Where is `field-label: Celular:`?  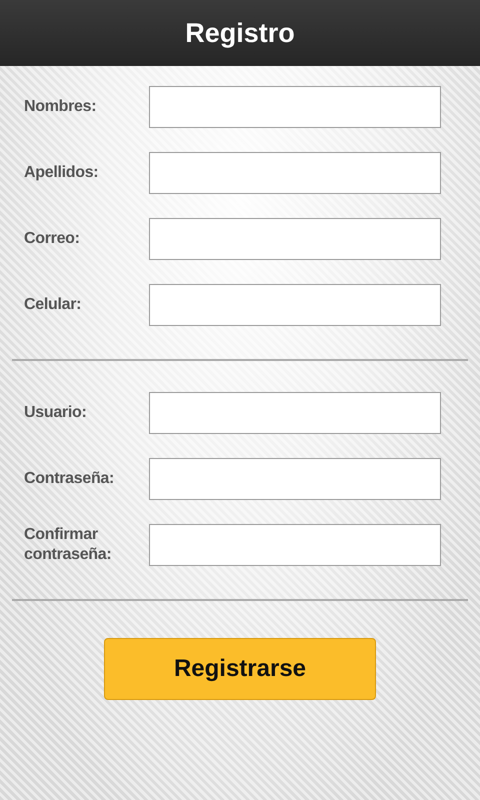
field-label: Celular: is located at coordinates (53, 305).